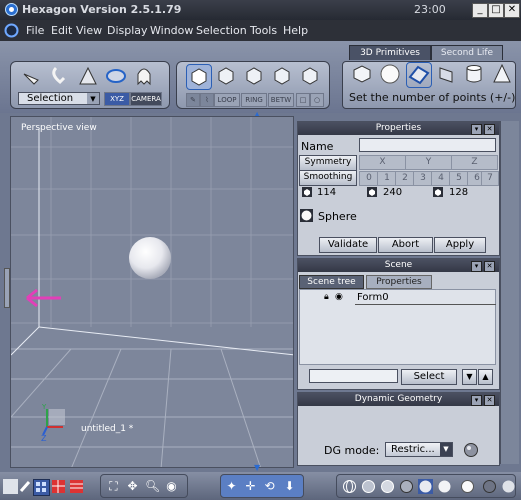  I want to click on axis-z-button: Z, so click(474, 162).